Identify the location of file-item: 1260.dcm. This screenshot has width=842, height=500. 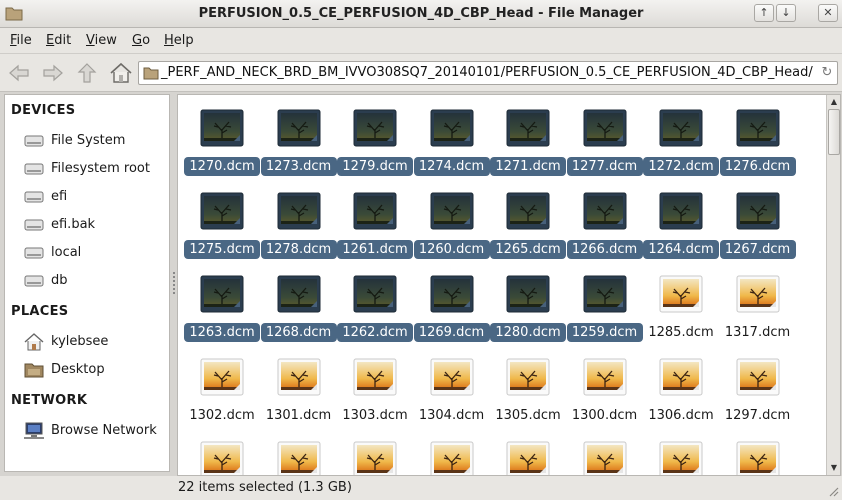
(451, 228).